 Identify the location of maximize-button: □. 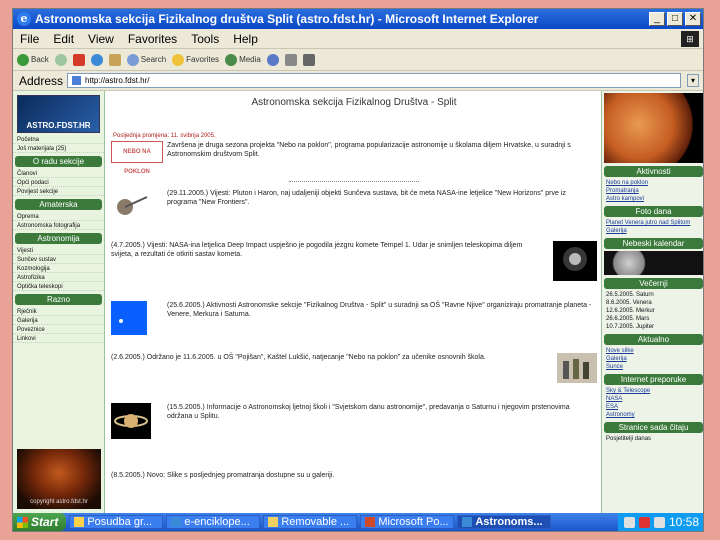
(675, 19).